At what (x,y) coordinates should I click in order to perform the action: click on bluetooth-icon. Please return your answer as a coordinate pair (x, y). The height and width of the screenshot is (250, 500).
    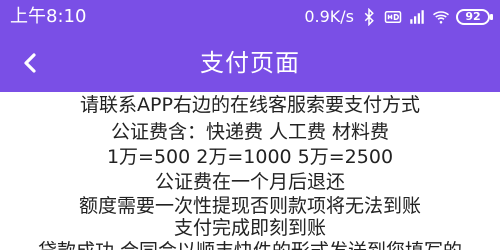
    Looking at the image, I should click on (369, 17).